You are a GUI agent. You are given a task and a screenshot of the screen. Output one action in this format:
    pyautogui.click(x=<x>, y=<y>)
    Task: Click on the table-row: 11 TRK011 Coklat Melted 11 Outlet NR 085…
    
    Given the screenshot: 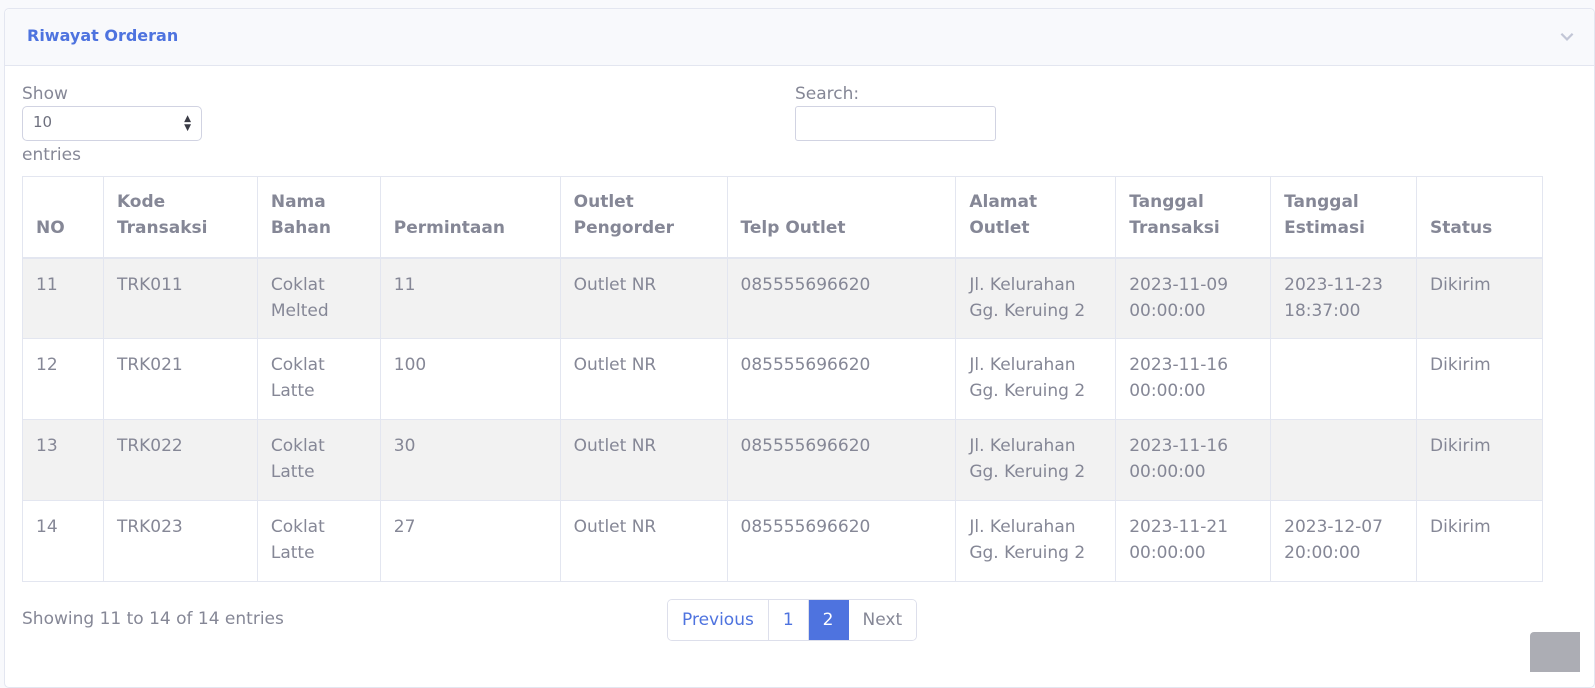 What is the action you would take?
    pyautogui.click(x=782, y=298)
    